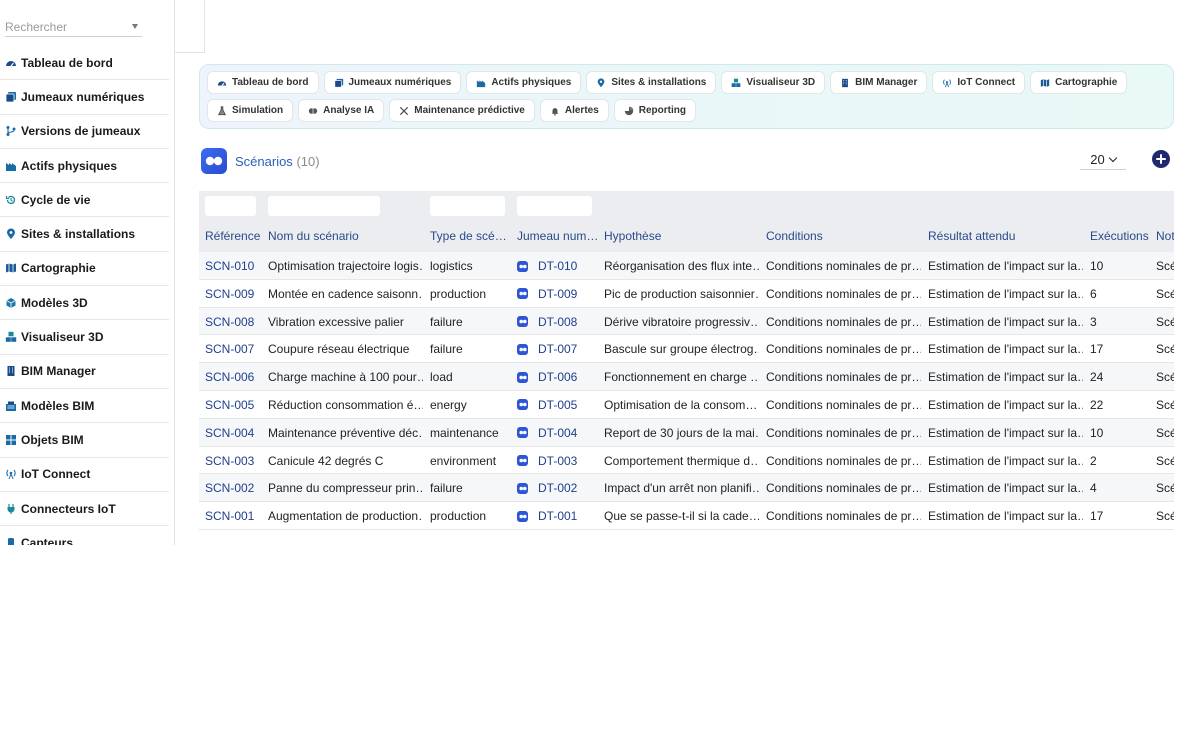  What do you see at coordinates (1103, 160) in the screenshot?
I see `page-size-select: 20` at bounding box center [1103, 160].